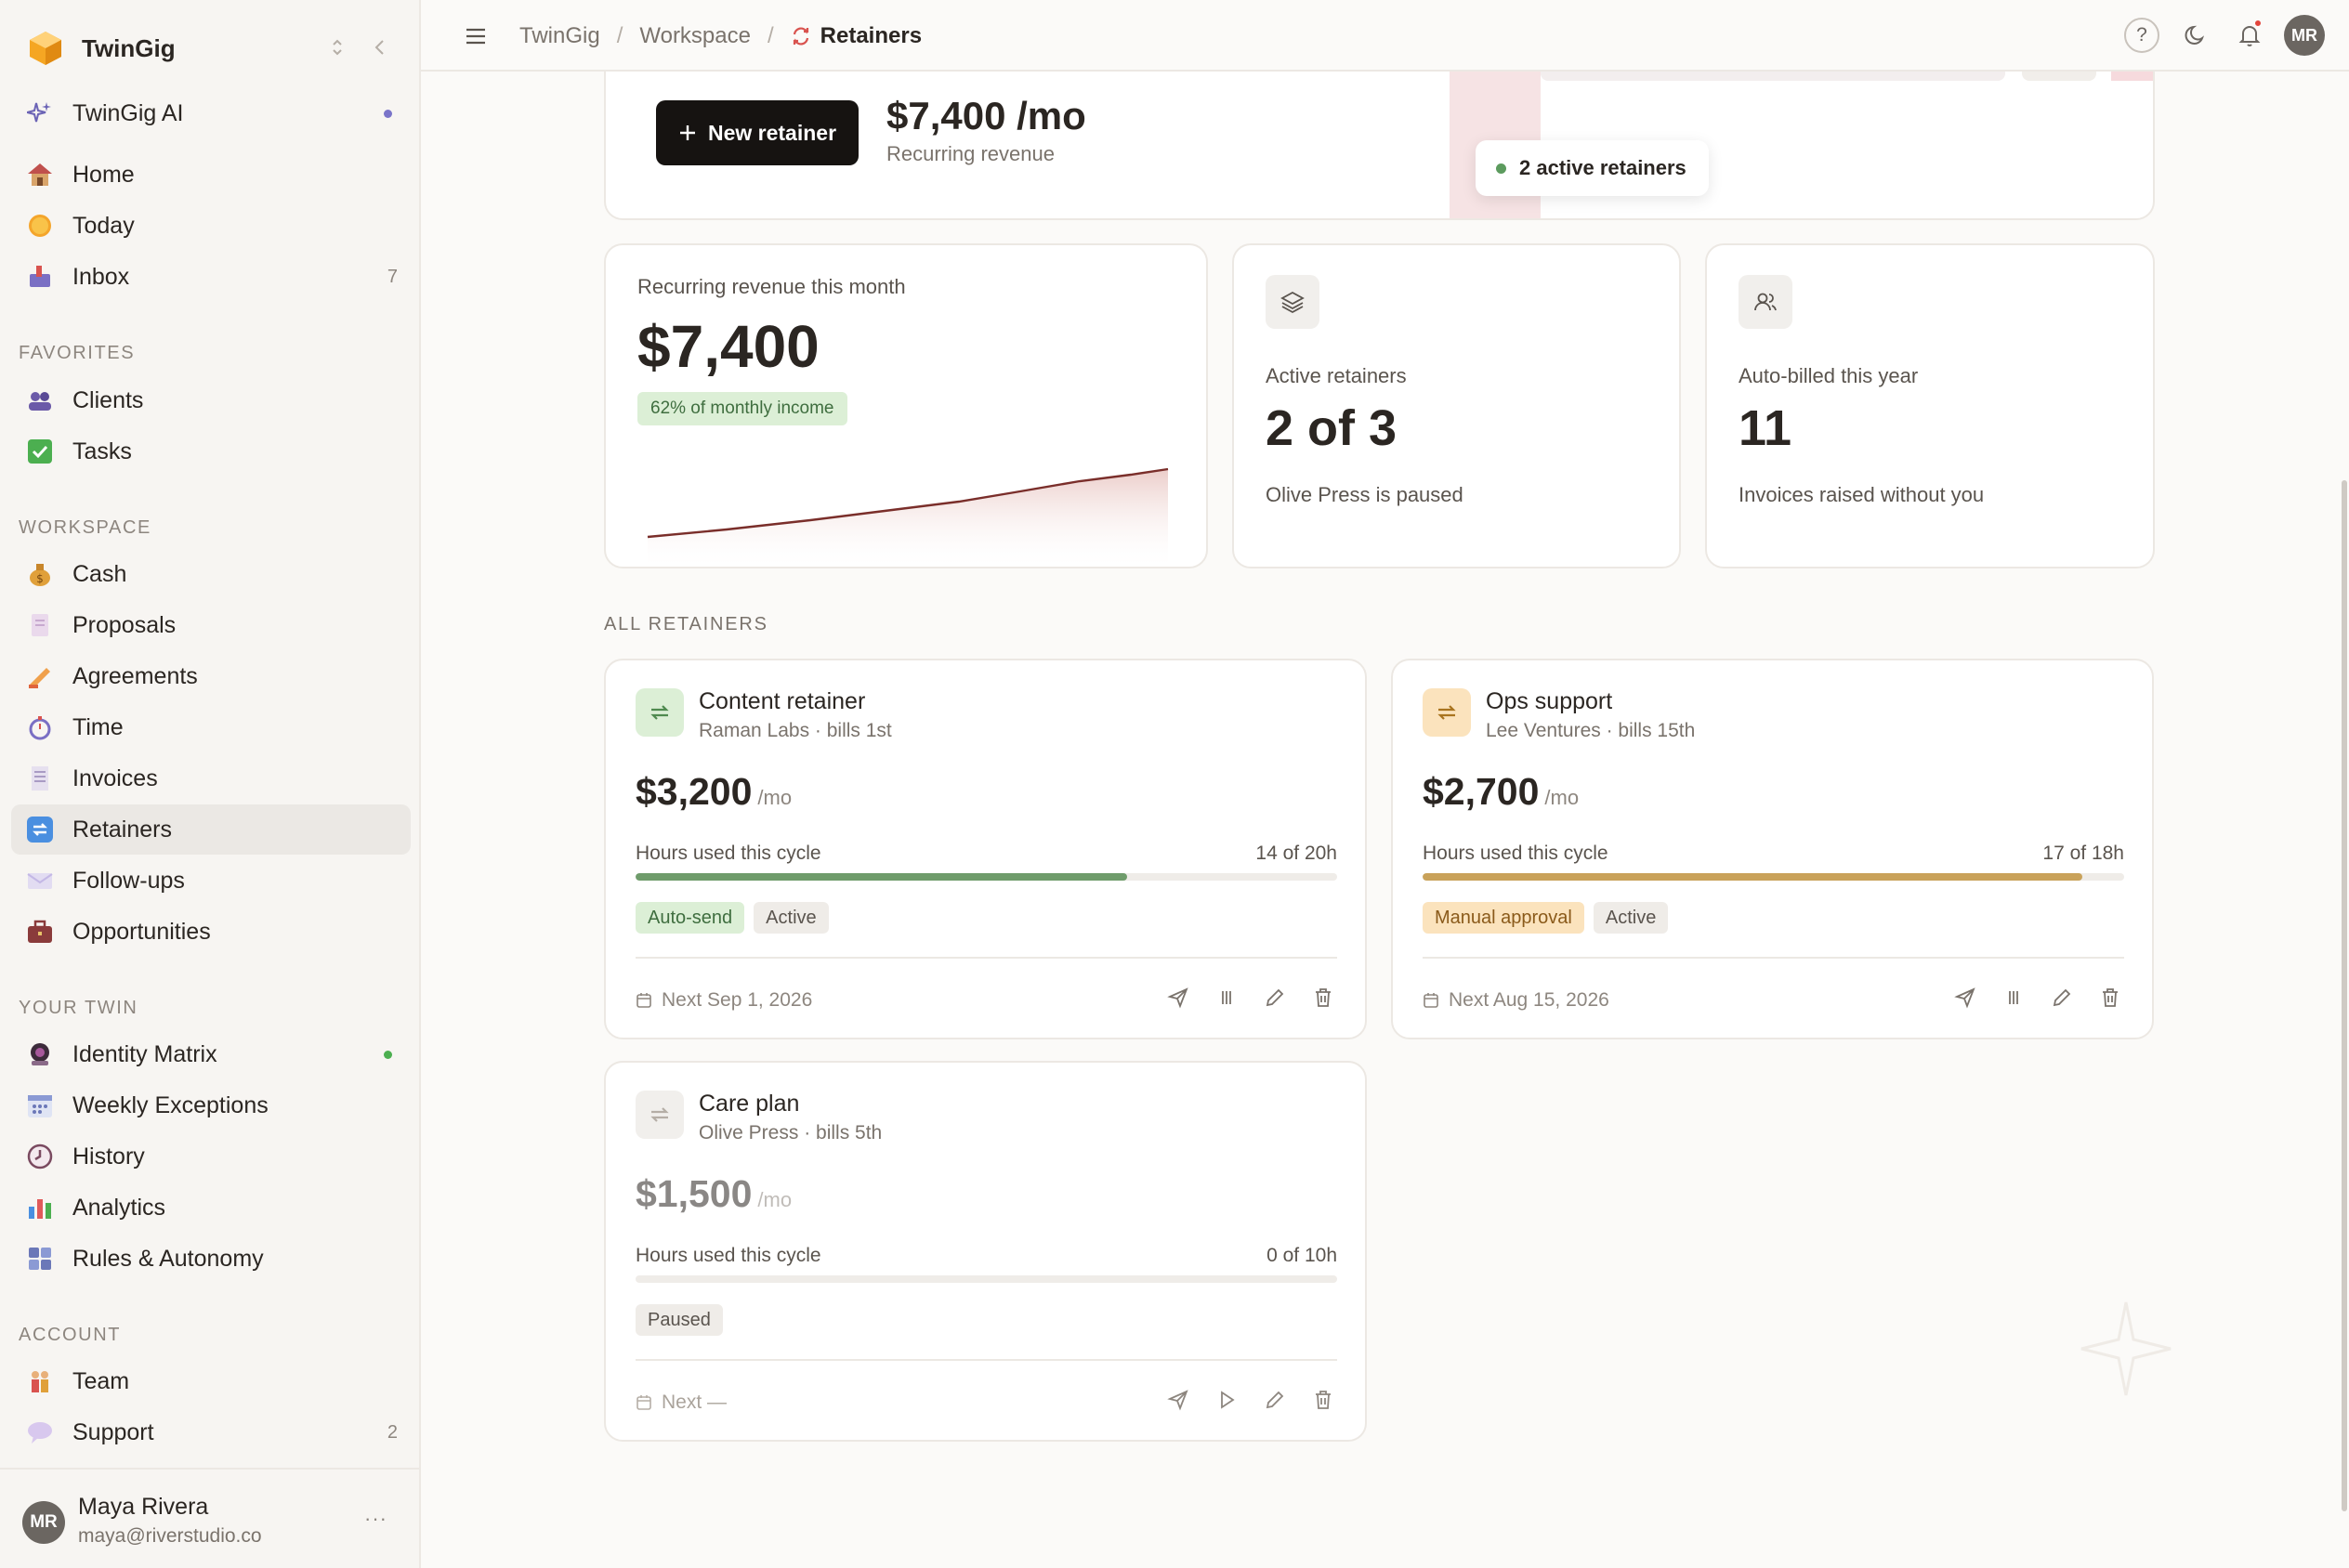  What do you see at coordinates (211, 1208) in the screenshot?
I see `sidebar-item-analytics: Analytics` at bounding box center [211, 1208].